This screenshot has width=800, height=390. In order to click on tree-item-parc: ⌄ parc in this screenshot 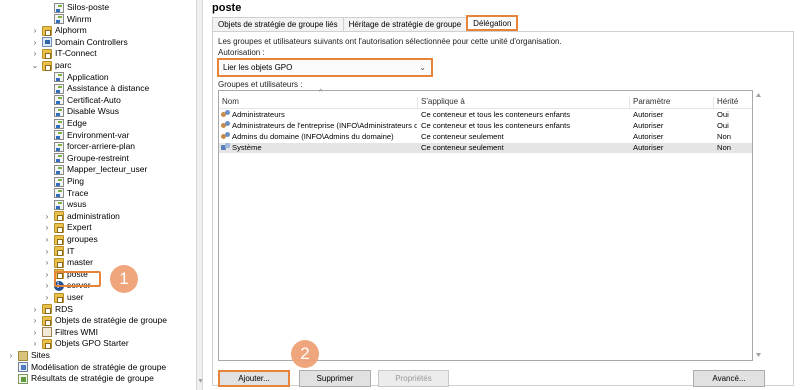, I will do `click(51, 65)`.